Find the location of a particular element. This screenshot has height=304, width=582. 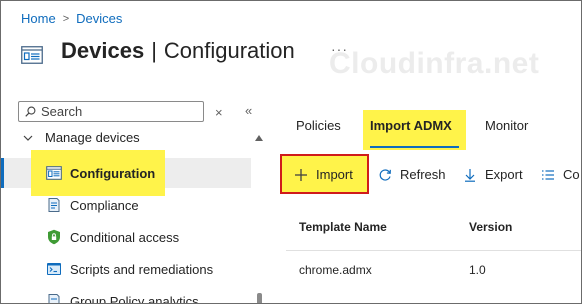

sidebar-item-configuration: Configuration is located at coordinates (126, 173).